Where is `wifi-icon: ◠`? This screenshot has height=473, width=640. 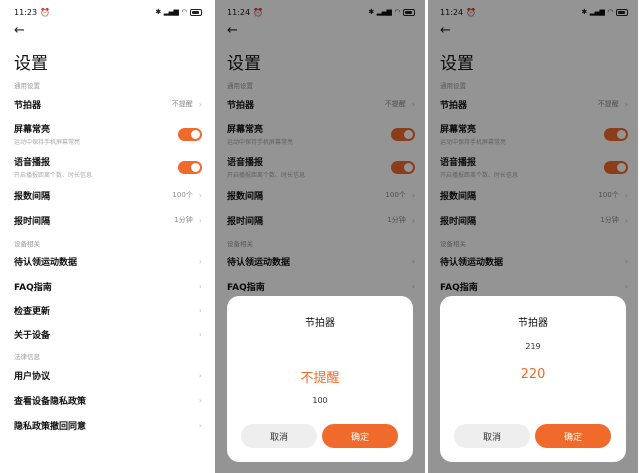 wifi-icon: ◠ is located at coordinates (184, 12).